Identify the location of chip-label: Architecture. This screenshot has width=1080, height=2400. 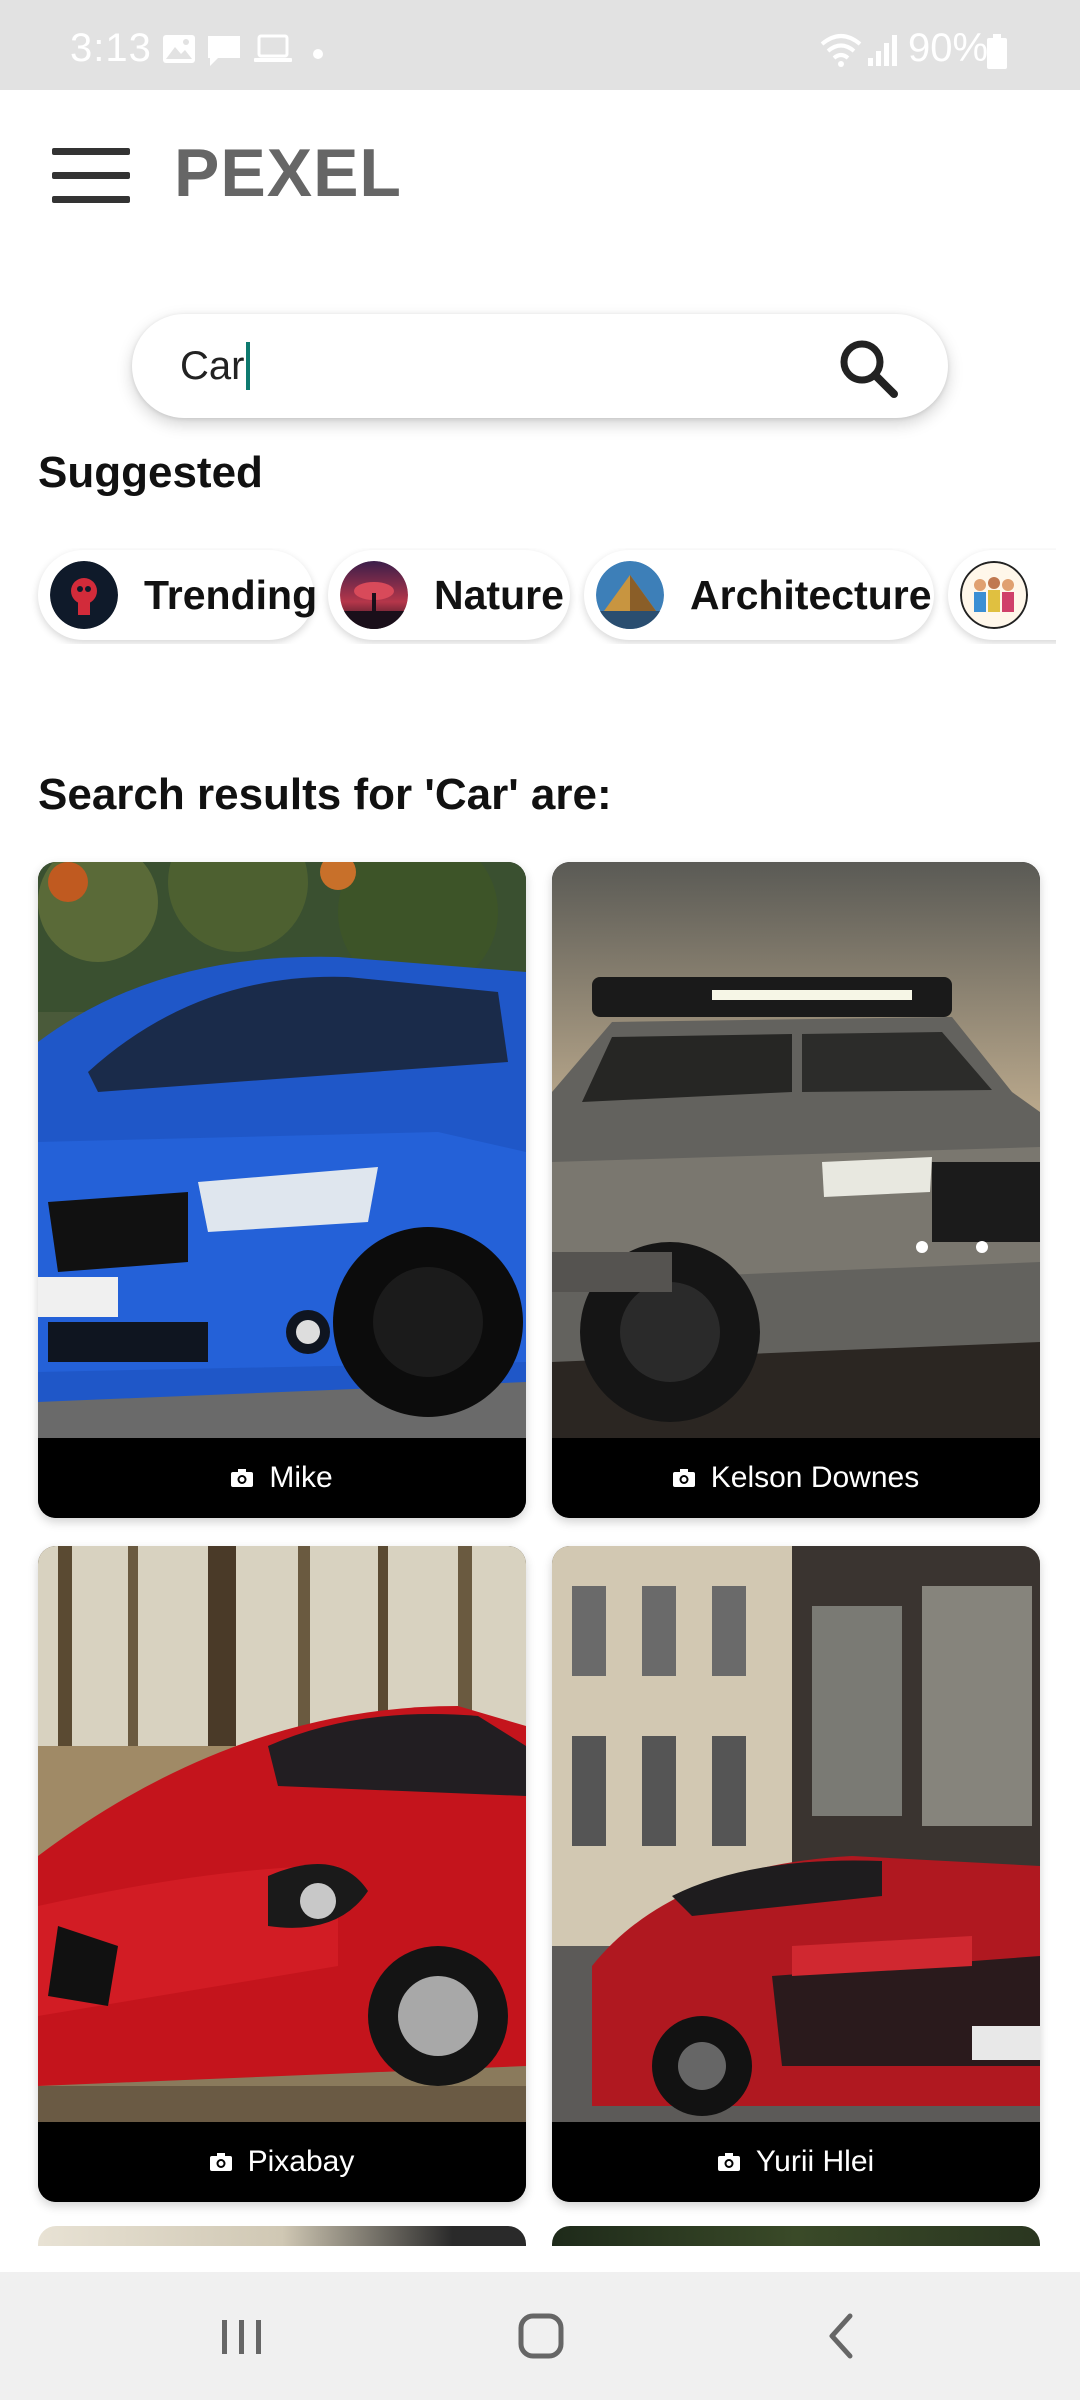
(811, 594).